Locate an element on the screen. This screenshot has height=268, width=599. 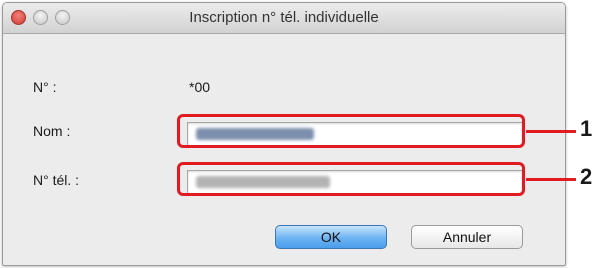
cancel-button: Annuler is located at coordinates (467, 237).